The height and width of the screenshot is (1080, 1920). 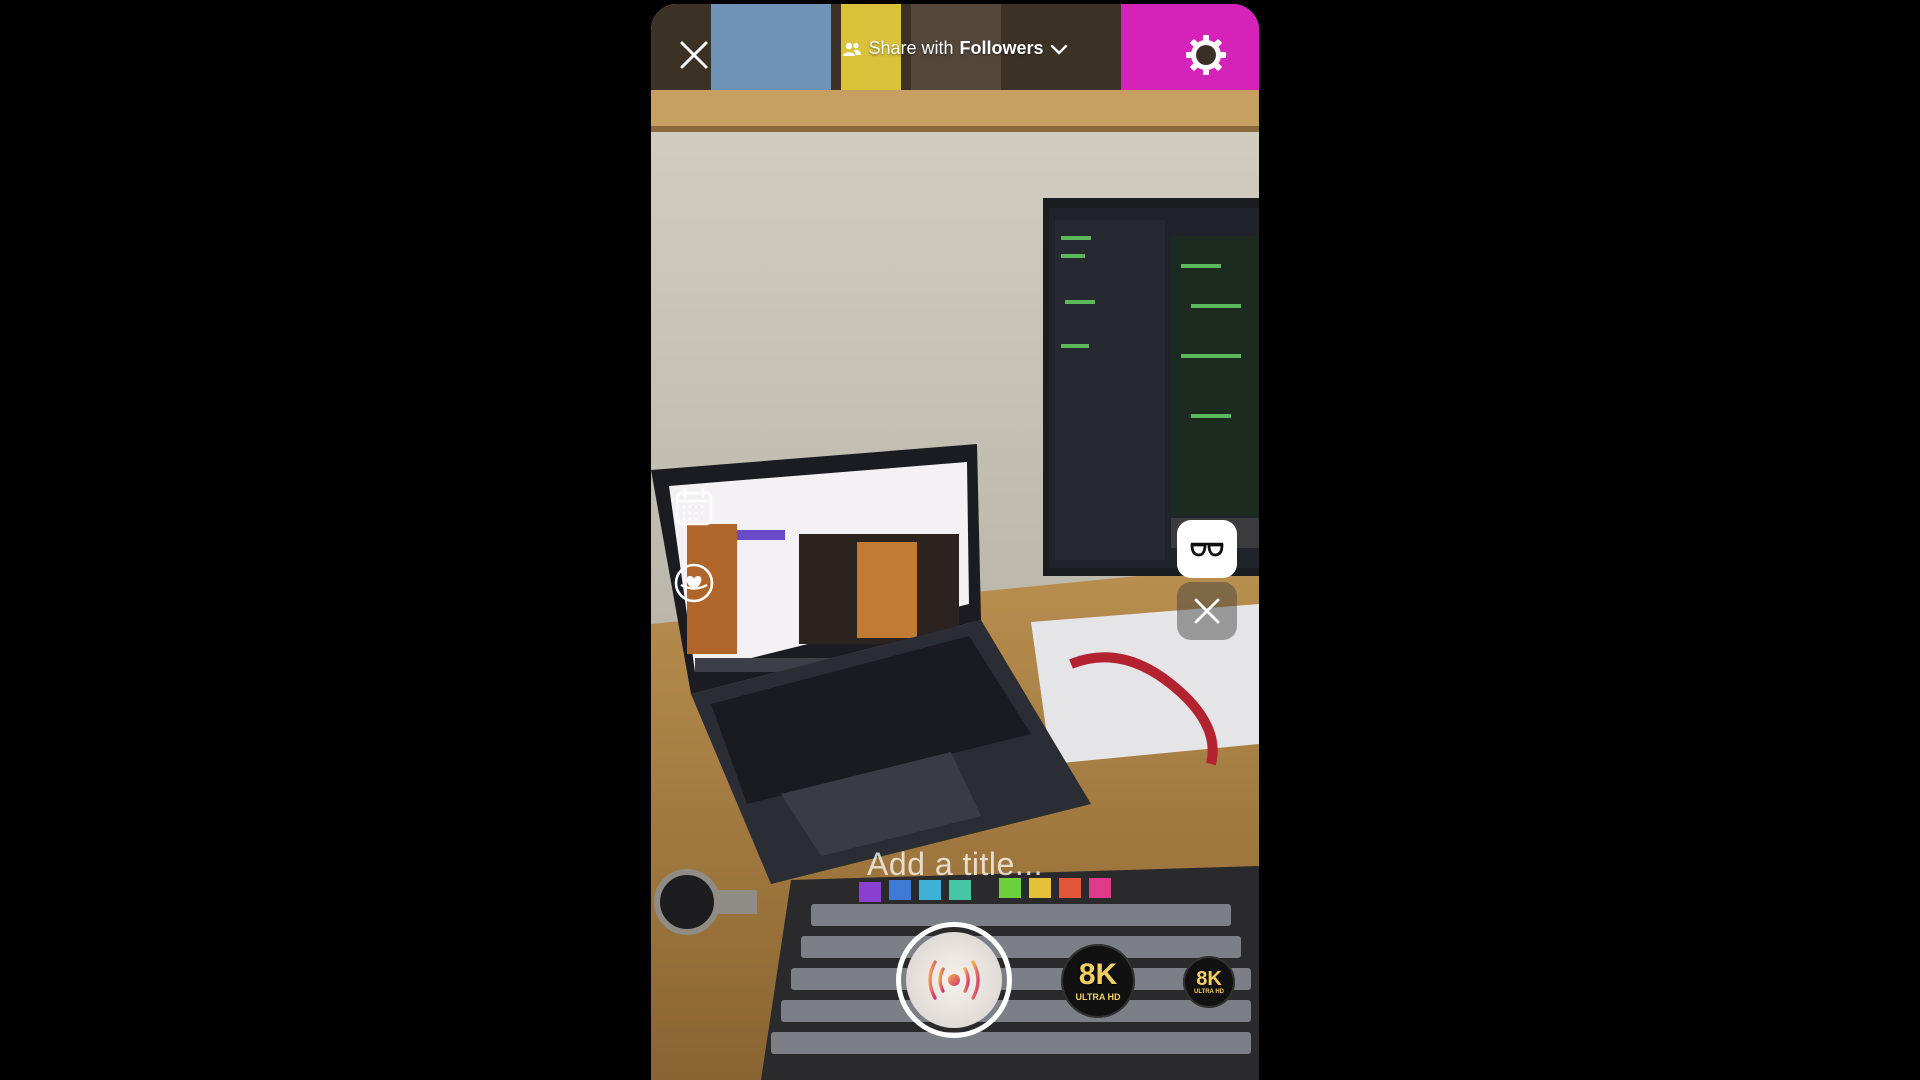 I want to click on effect-8k-selected: 8K ULTRA HD, so click(x=1098, y=981).